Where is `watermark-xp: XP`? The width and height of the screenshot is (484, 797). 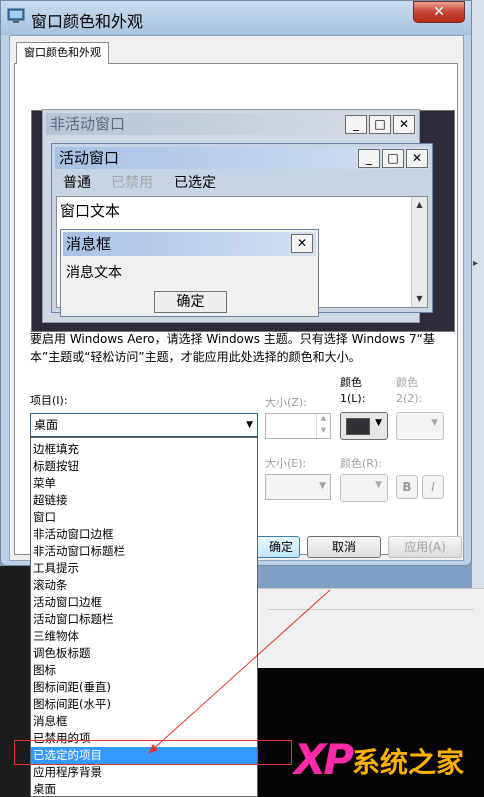 watermark-xp: XP is located at coordinates (324, 759).